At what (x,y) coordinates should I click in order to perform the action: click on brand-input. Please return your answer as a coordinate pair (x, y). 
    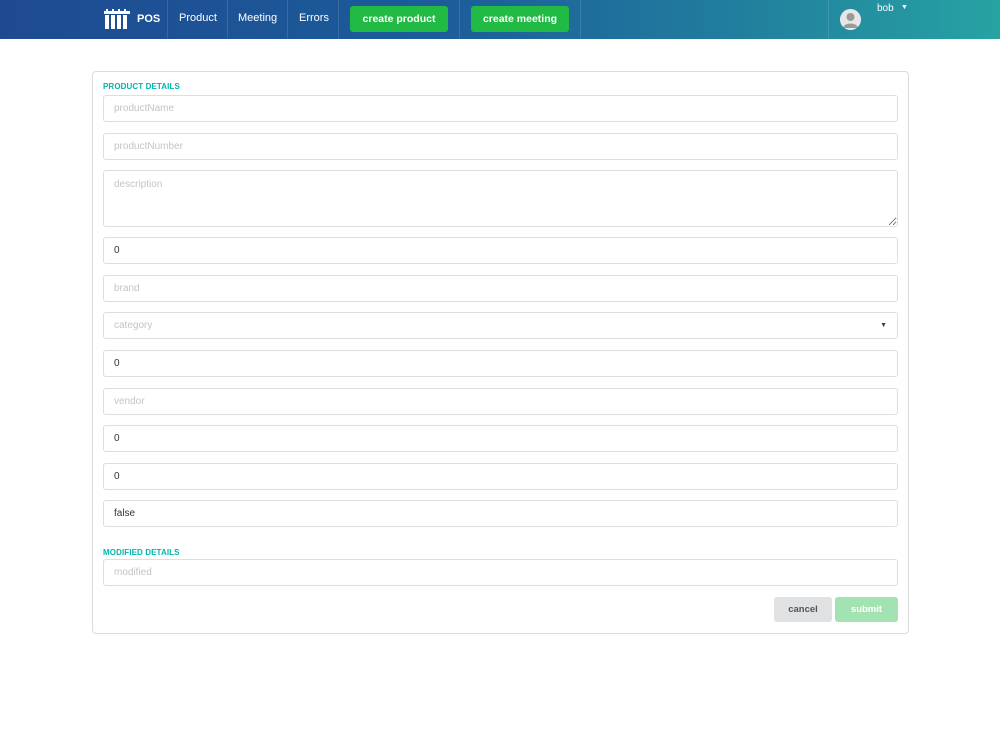
    Looking at the image, I should click on (500, 288).